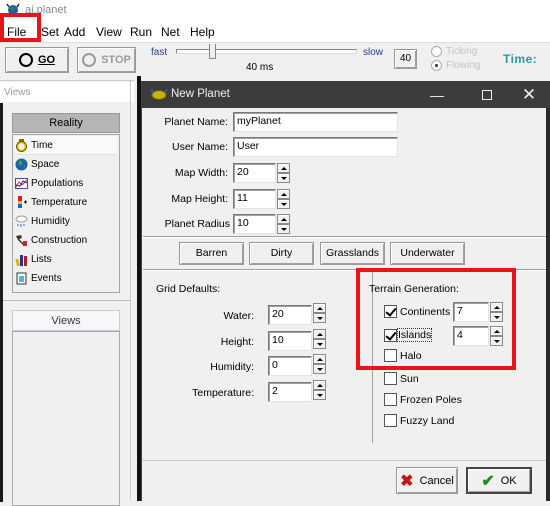 Image resolution: width=550 pixels, height=506 pixels. What do you see at coordinates (548, 304) in the screenshot?
I see `dialog-right-edge` at bounding box center [548, 304].